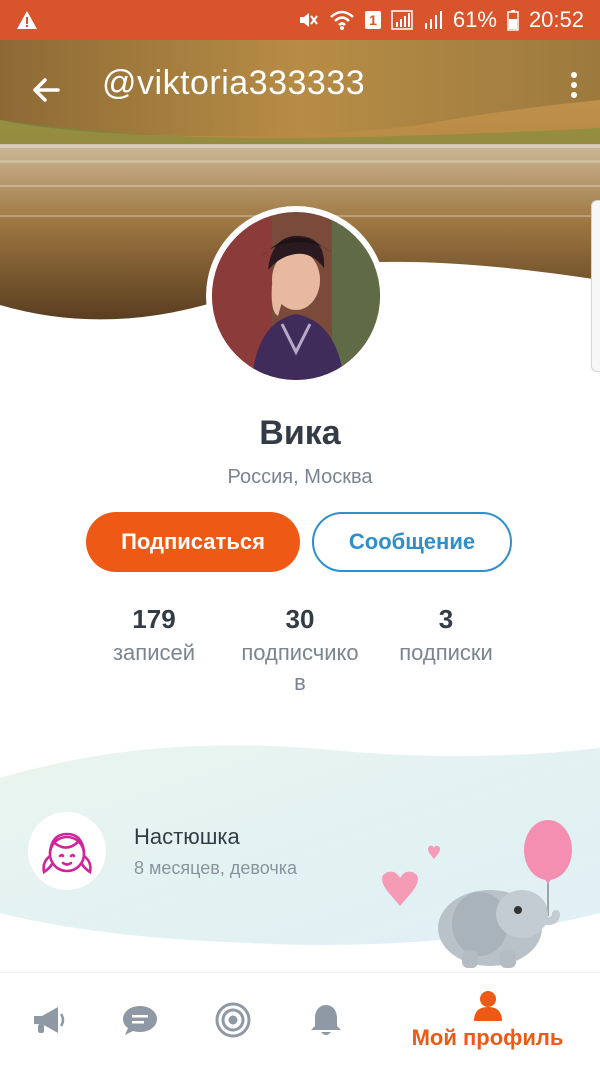  What do you see at coordinates (474, 19) in the screenshot?
I see `battery-percent: 61%` at bounding box center [474, 19].